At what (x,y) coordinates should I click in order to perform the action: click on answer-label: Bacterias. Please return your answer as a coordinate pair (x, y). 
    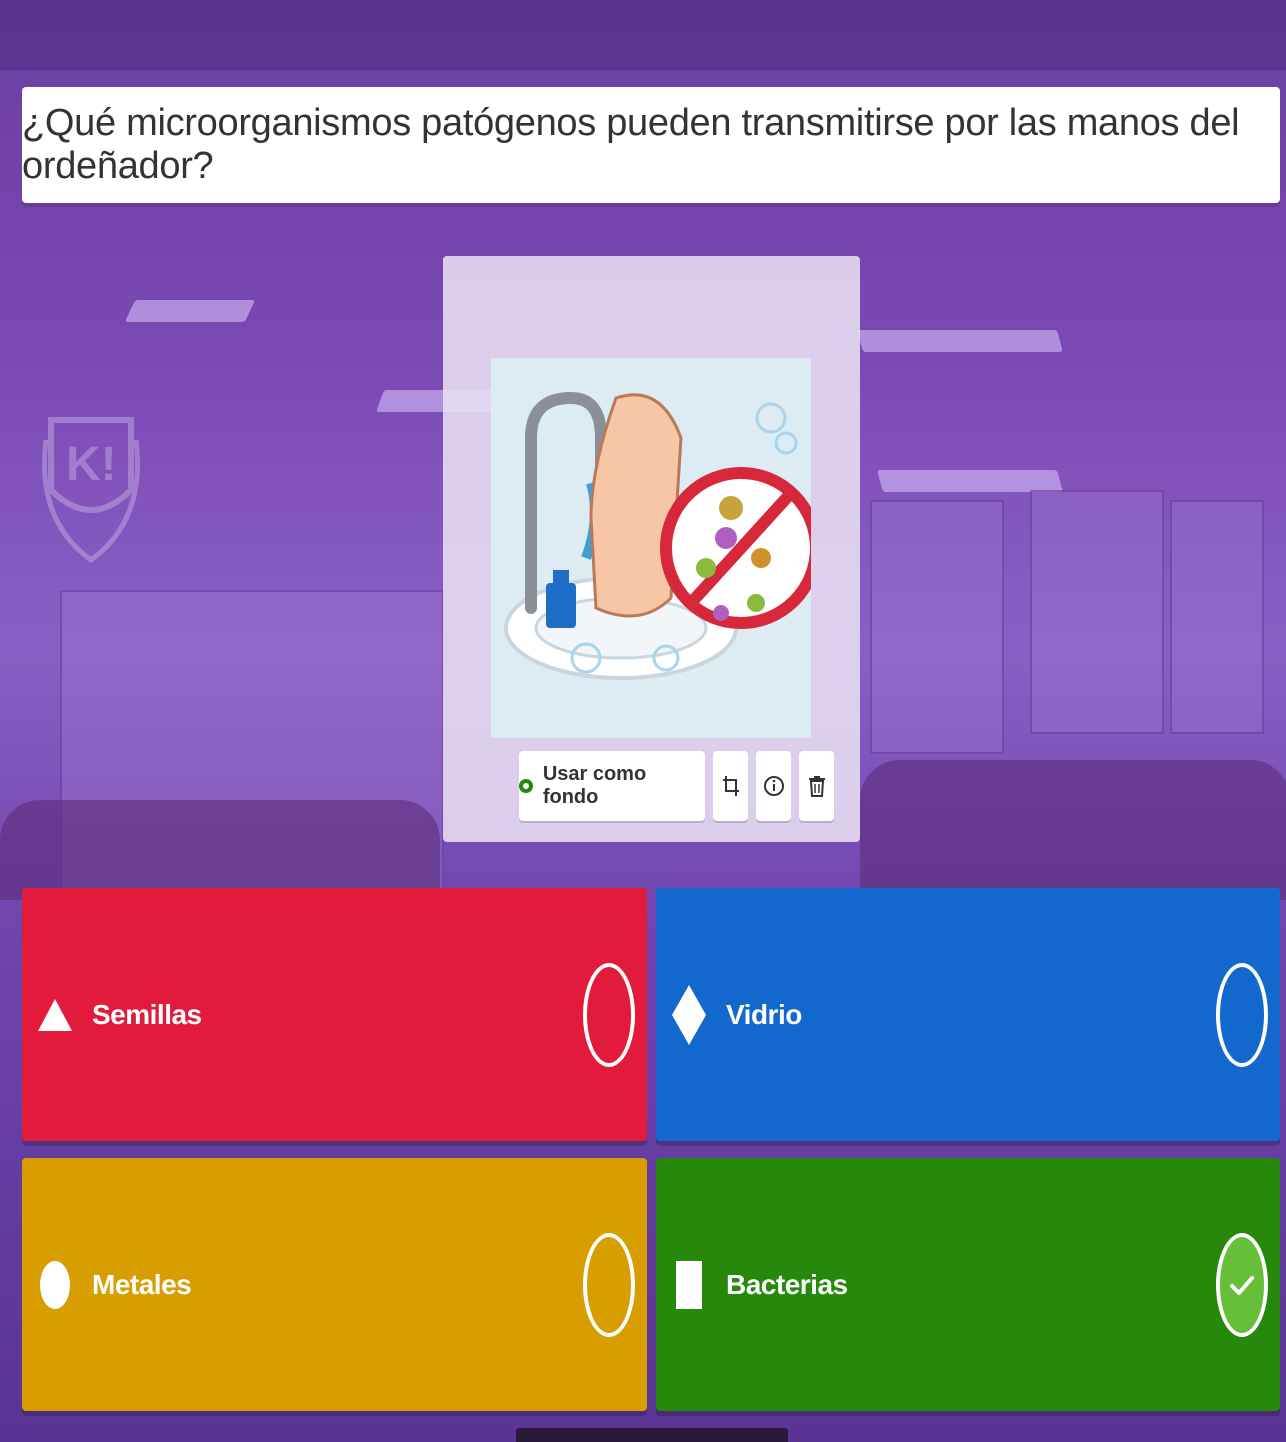
    Looking at the image, I should click on (787, 1285).